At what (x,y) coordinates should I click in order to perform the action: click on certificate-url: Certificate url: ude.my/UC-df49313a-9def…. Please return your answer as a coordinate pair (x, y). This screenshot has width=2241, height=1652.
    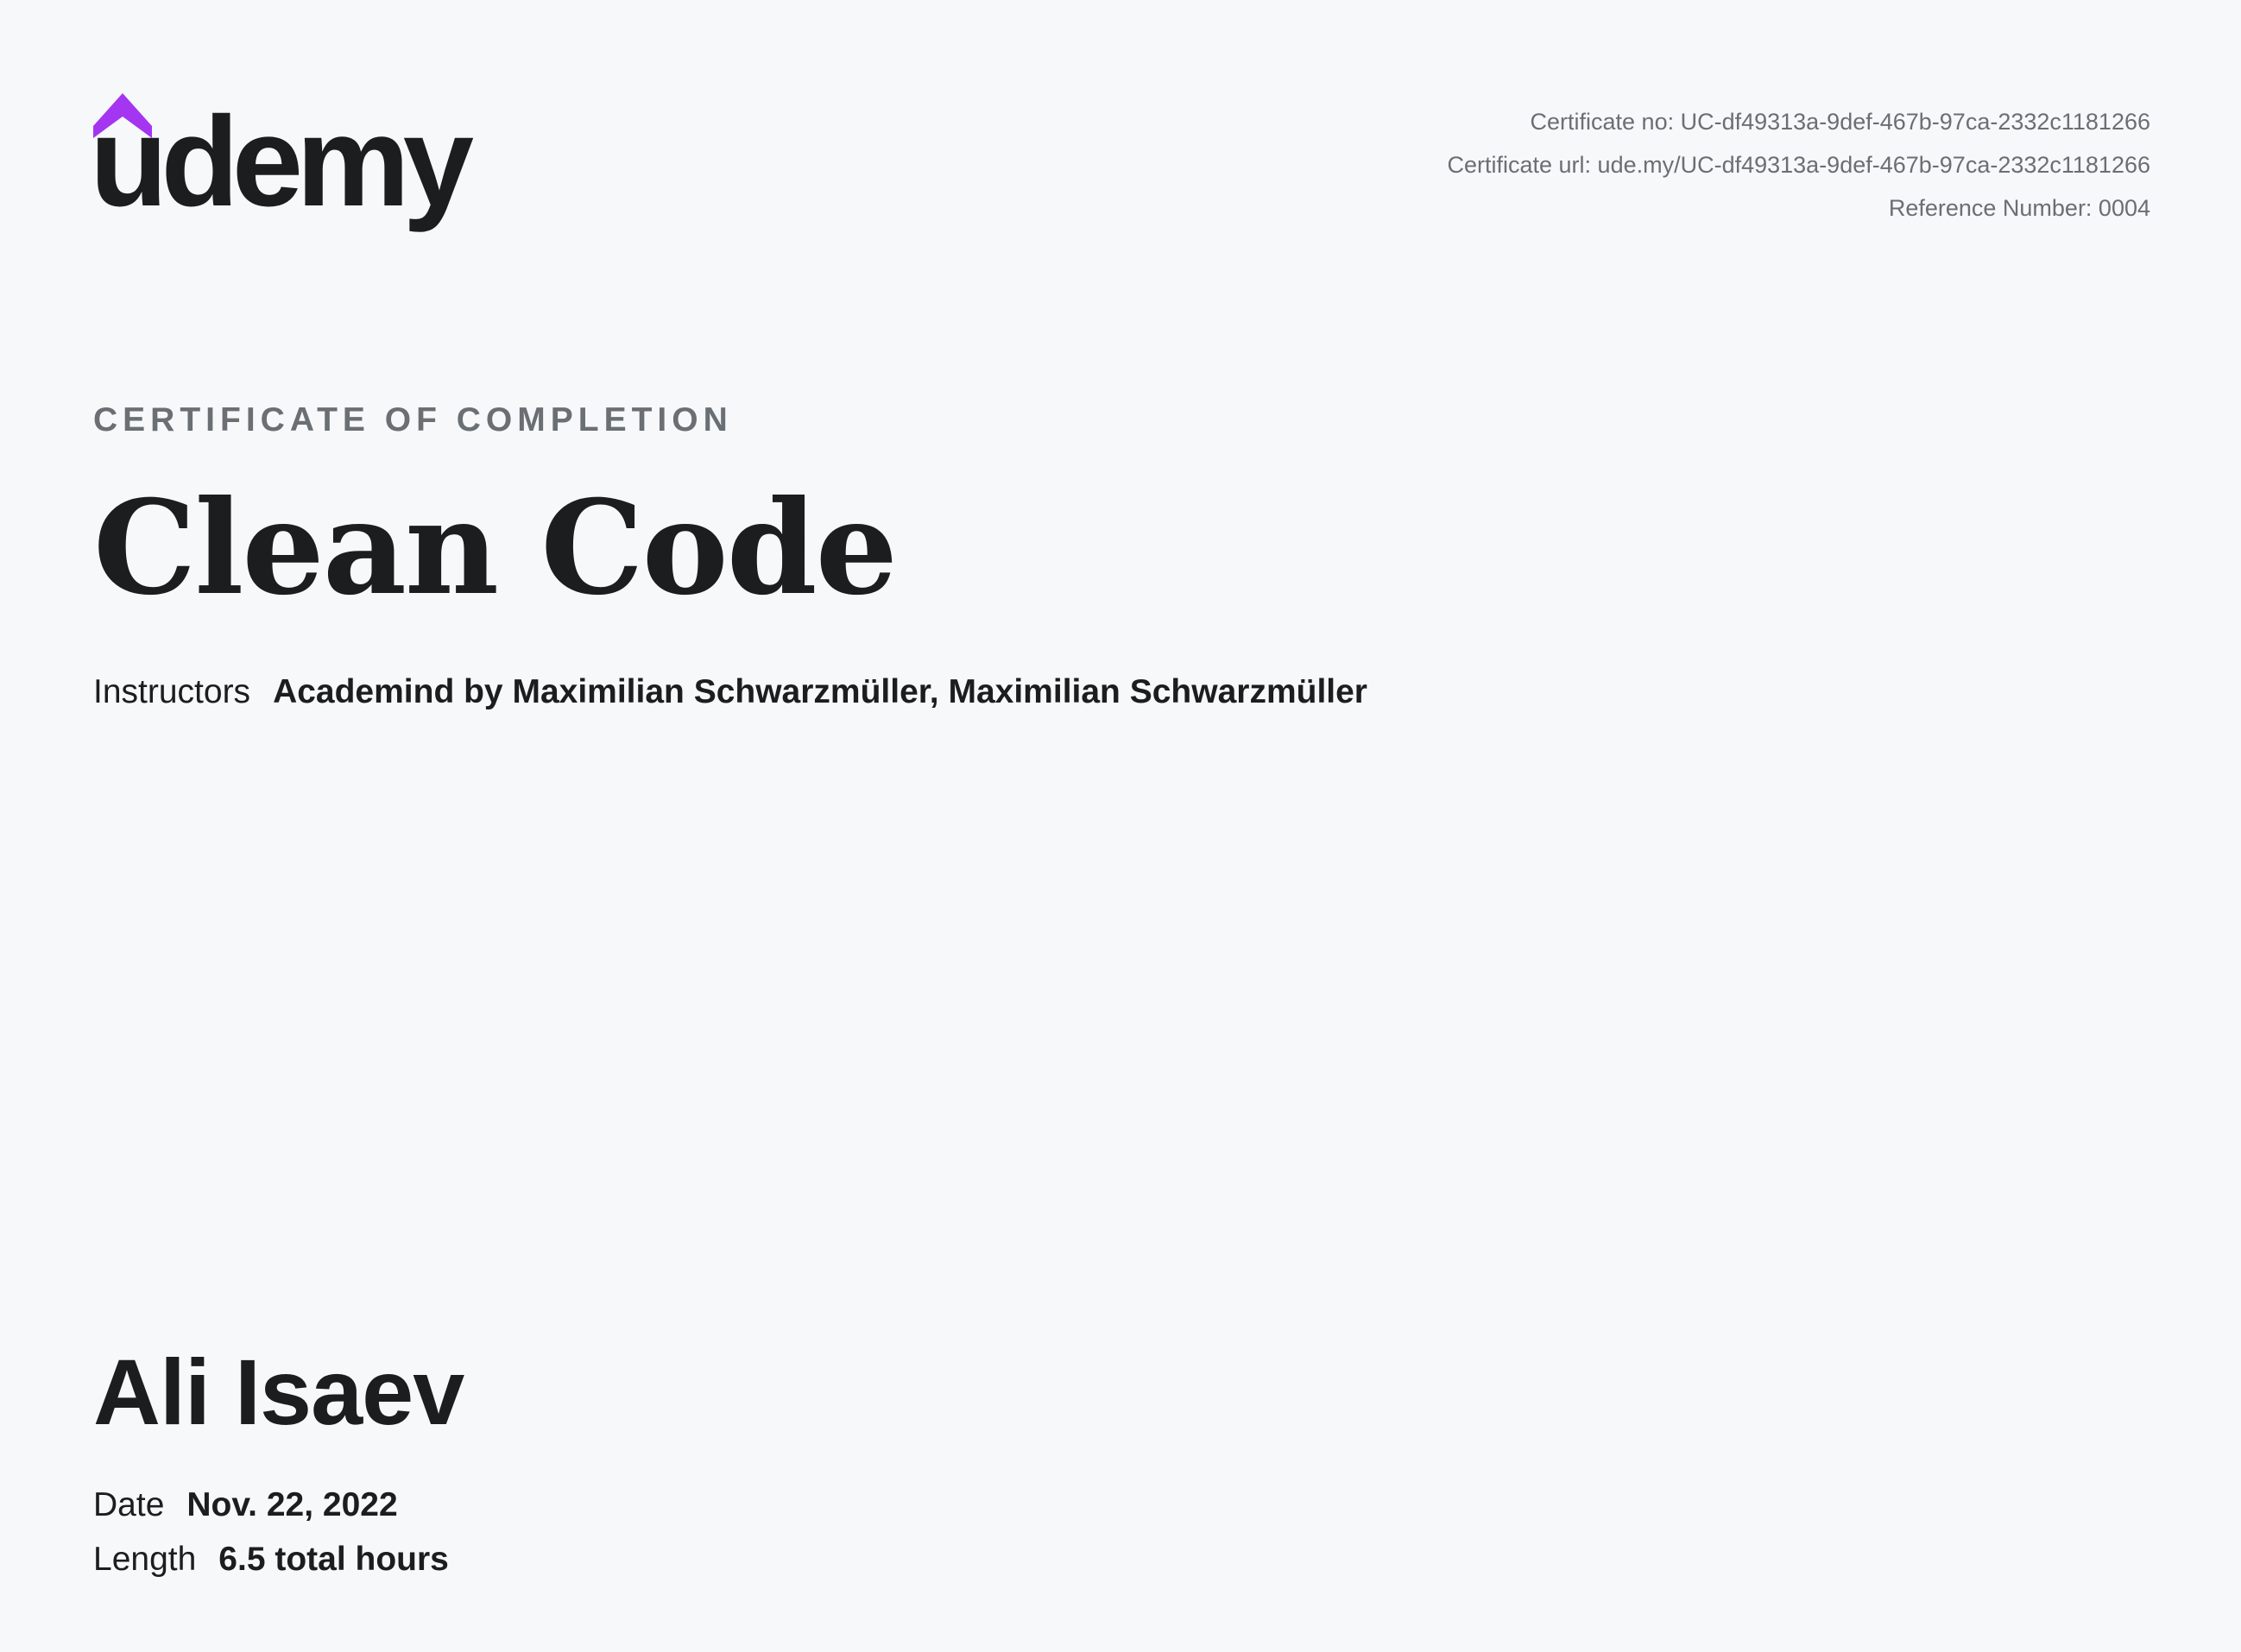
    Looking at the image, I should click on (1799, 165).